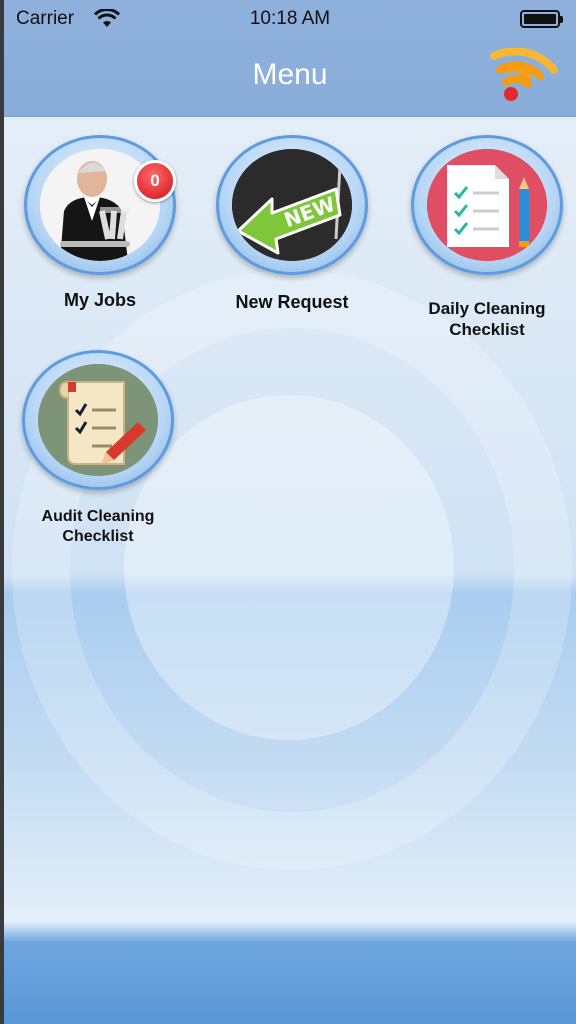 The height and width of the screenshot is (1024, 576). I want to click on menu-item-daily-cleaning-checklist: Daily Cleaning Checklist, so click(486, 240).